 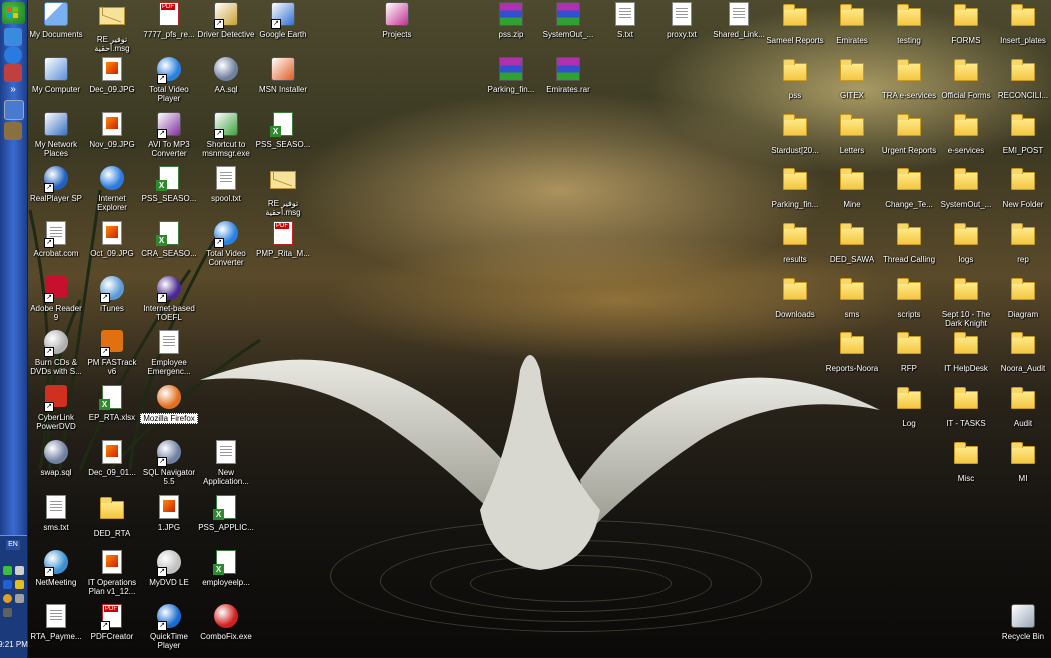 I want to click on desktop-icon: scripts, so click(x=909, y=297).